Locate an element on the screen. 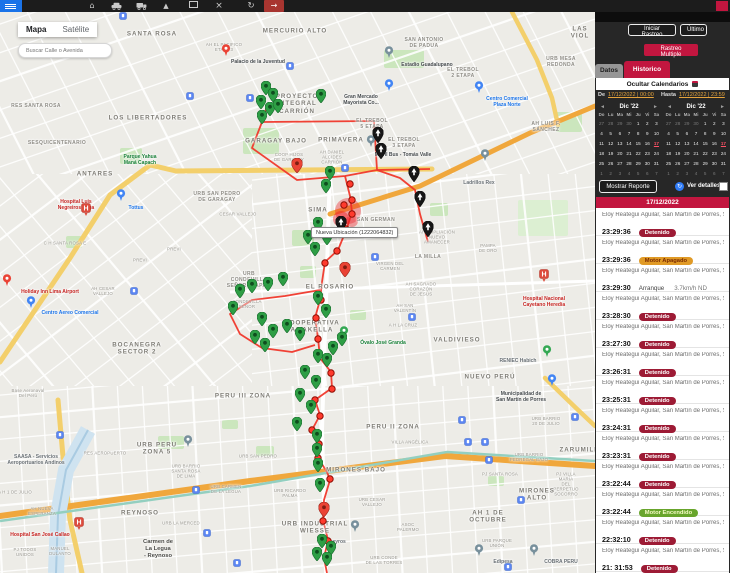 Image resolution: width=730 pixels, height=573 pixels. show-report-button: Mostrar Reporte is located at coordinates (628, 186).